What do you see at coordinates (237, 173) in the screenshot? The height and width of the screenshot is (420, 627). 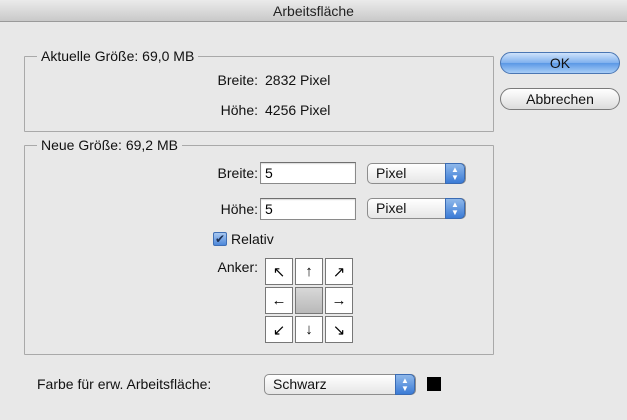 I see `new-width-label: Breite:` at bounding box center [237, 173].